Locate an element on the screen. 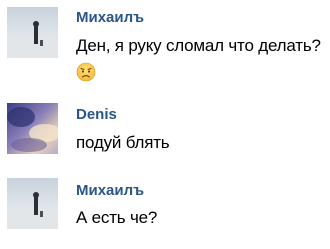  worried-face-icon is located at coordinates (86, 72).